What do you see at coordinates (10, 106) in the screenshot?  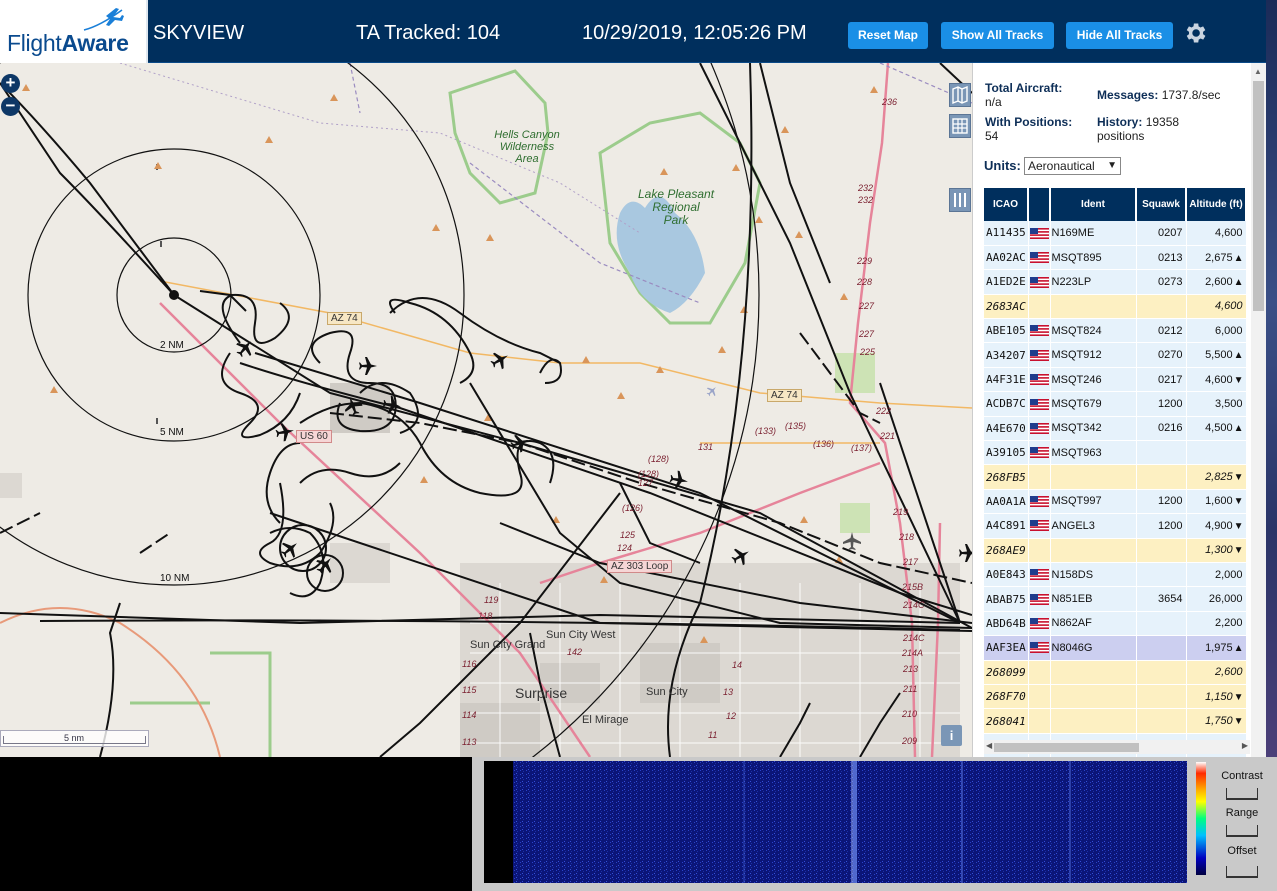 I see `zoom-out-button: −` at bounding box center [10, 106].